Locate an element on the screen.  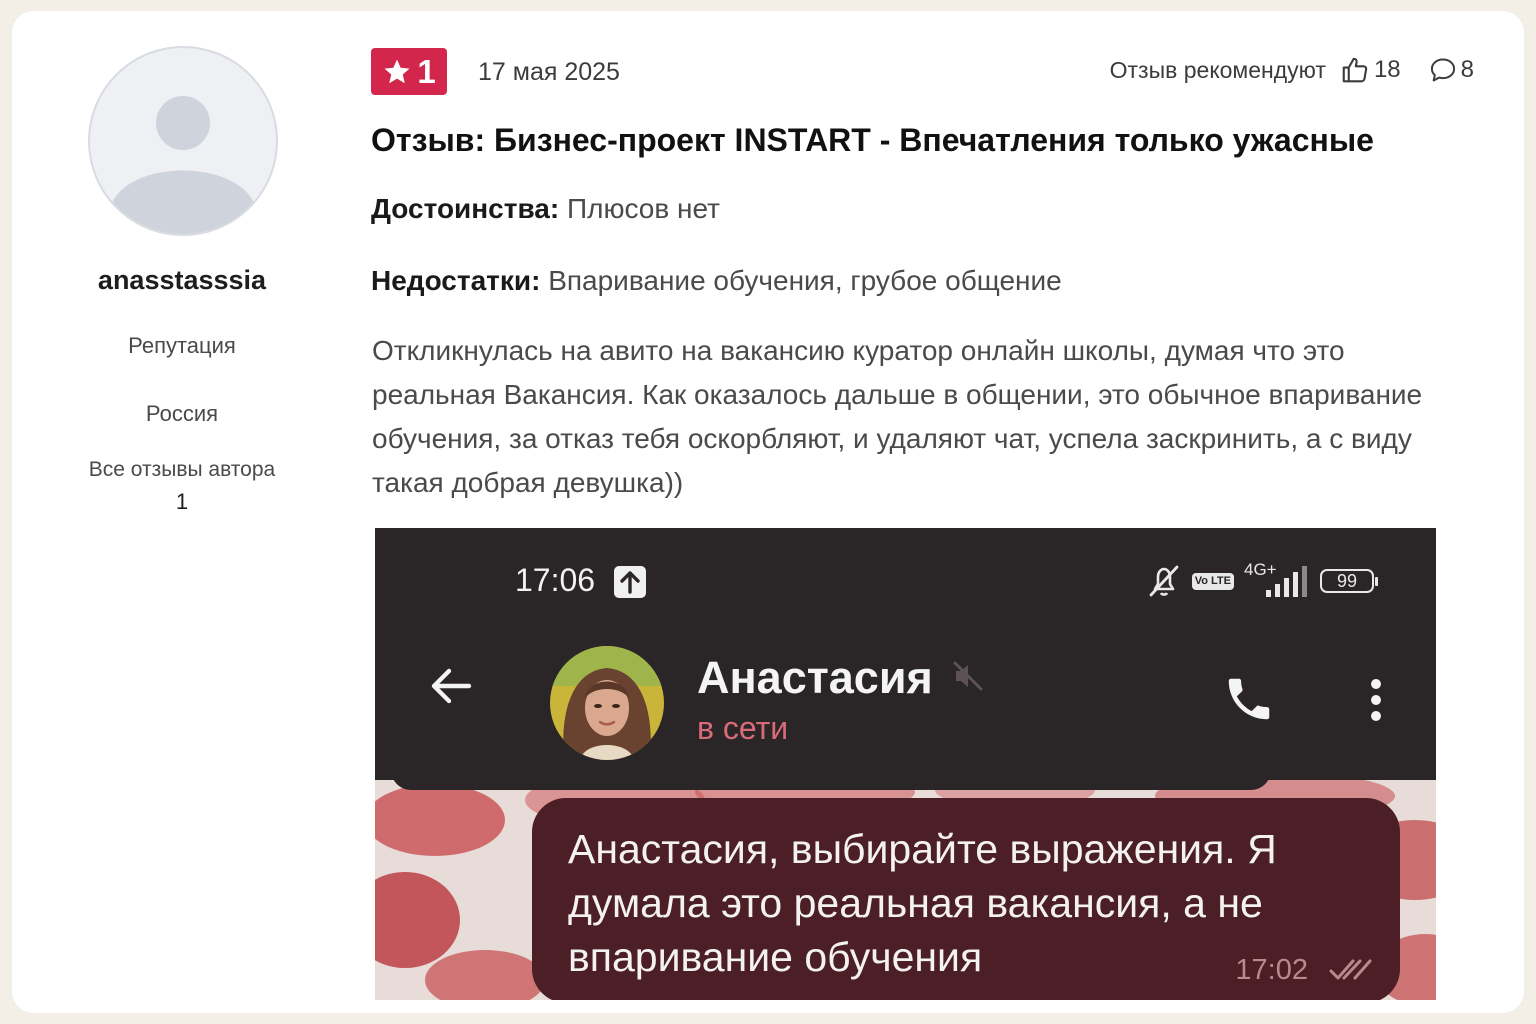
contact-name: Анастасия is located at coordinates (815, 677).